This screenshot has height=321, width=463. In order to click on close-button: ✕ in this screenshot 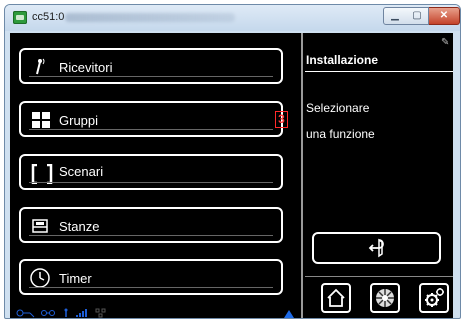, I will do `click(444, 16)`.